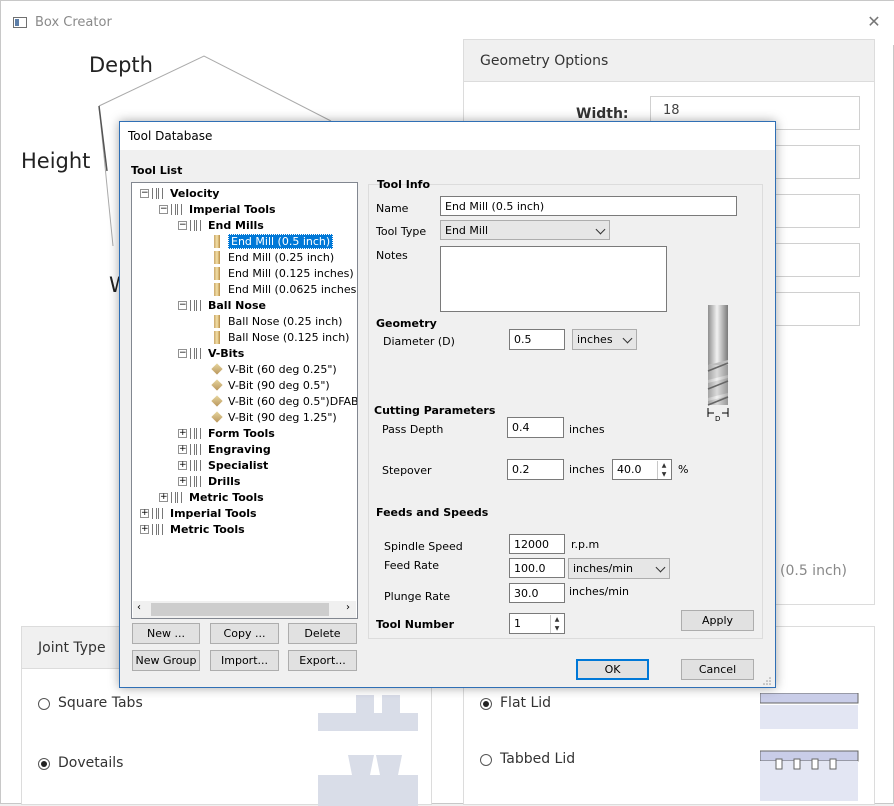  What do you see at coordinates (537, 593) in the screenshot?
I see `plunge-rate-input: 30.0` at bounding box center [537, 593].